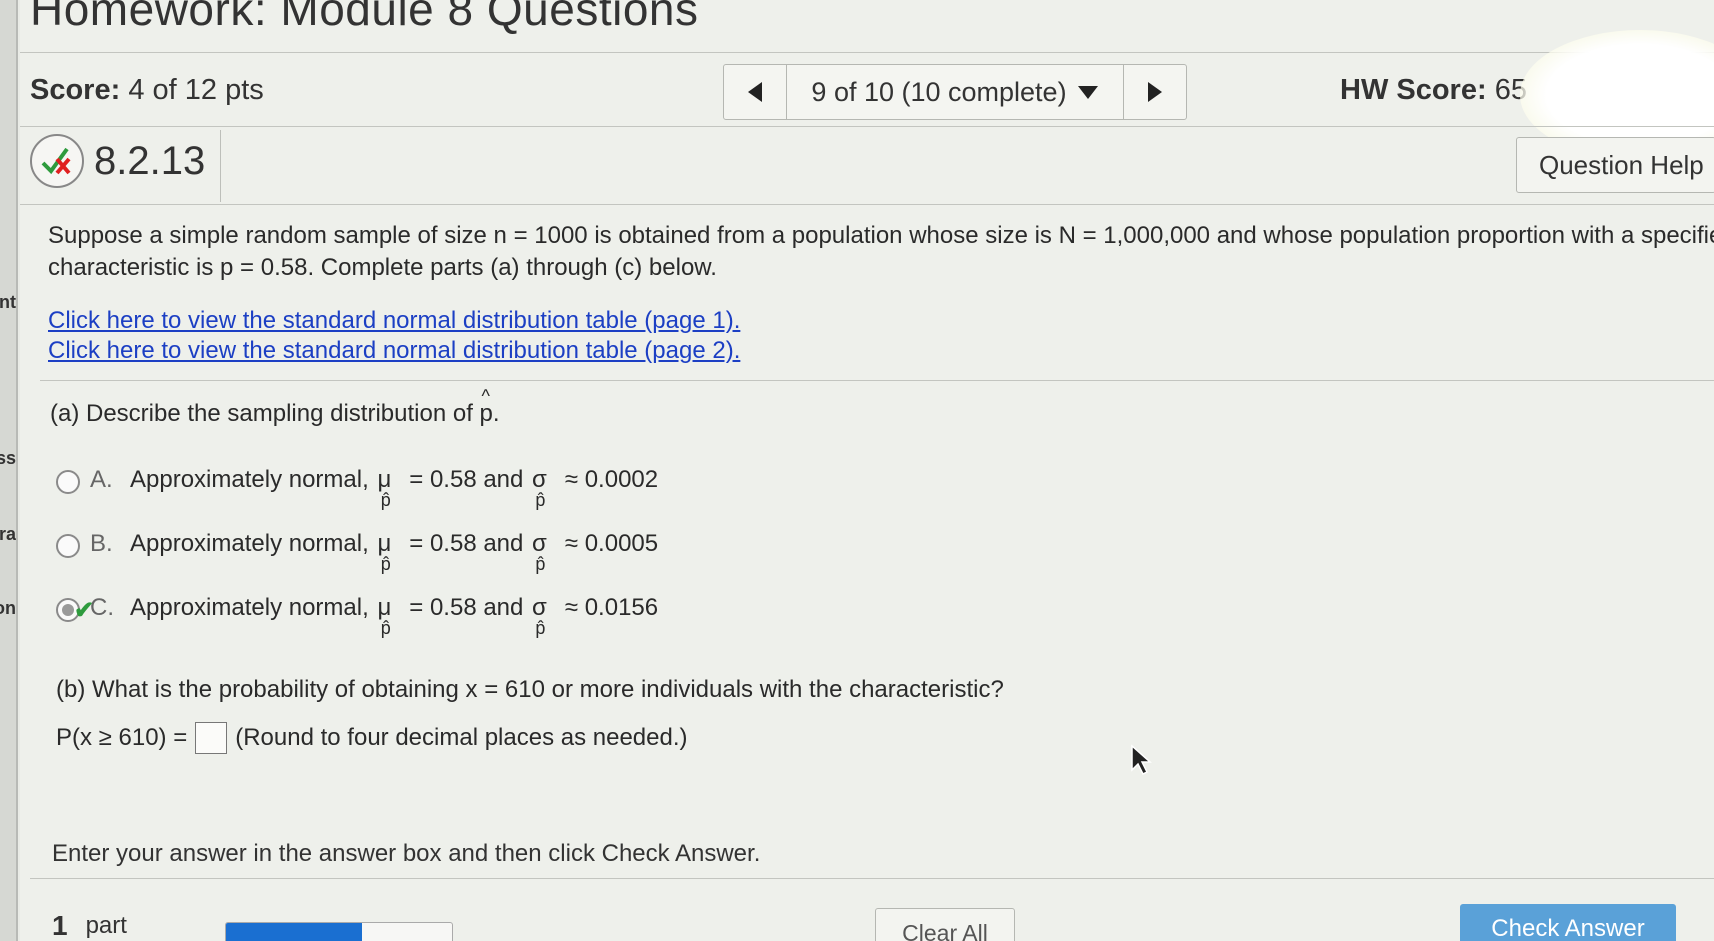 The height and width of the screenshot is (941, 1714). I want to click on left-fragment: ss, so click(8, 458).